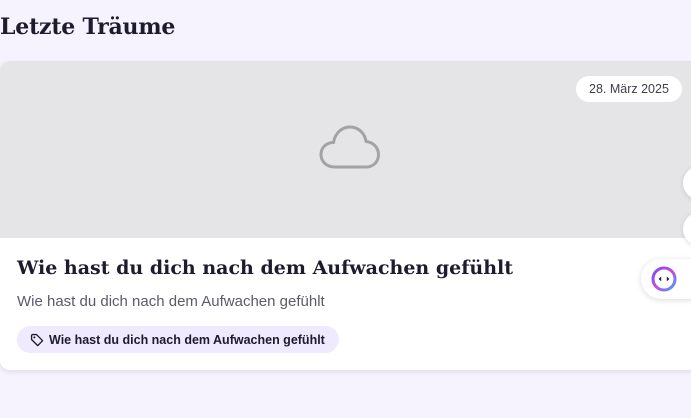  I want to click on assistant-button, so click(666, 279).